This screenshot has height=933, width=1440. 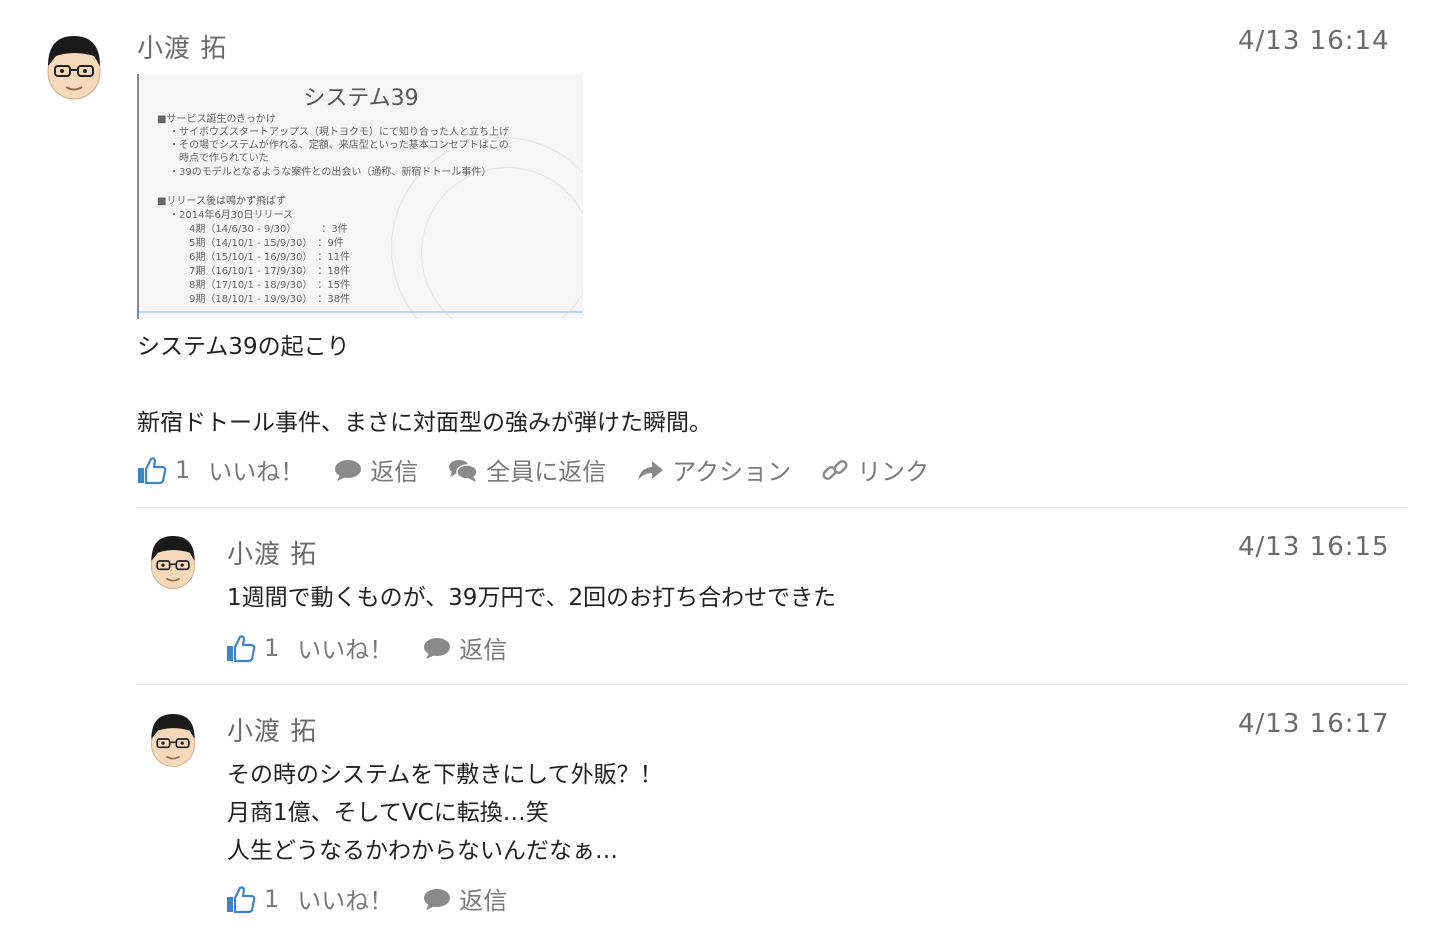 What do you see at coordinates (221, 201) in the screenshot?
I see `slide-line: ■リリース後は鳴かず飛ばず` at bounding box center [221, 201].